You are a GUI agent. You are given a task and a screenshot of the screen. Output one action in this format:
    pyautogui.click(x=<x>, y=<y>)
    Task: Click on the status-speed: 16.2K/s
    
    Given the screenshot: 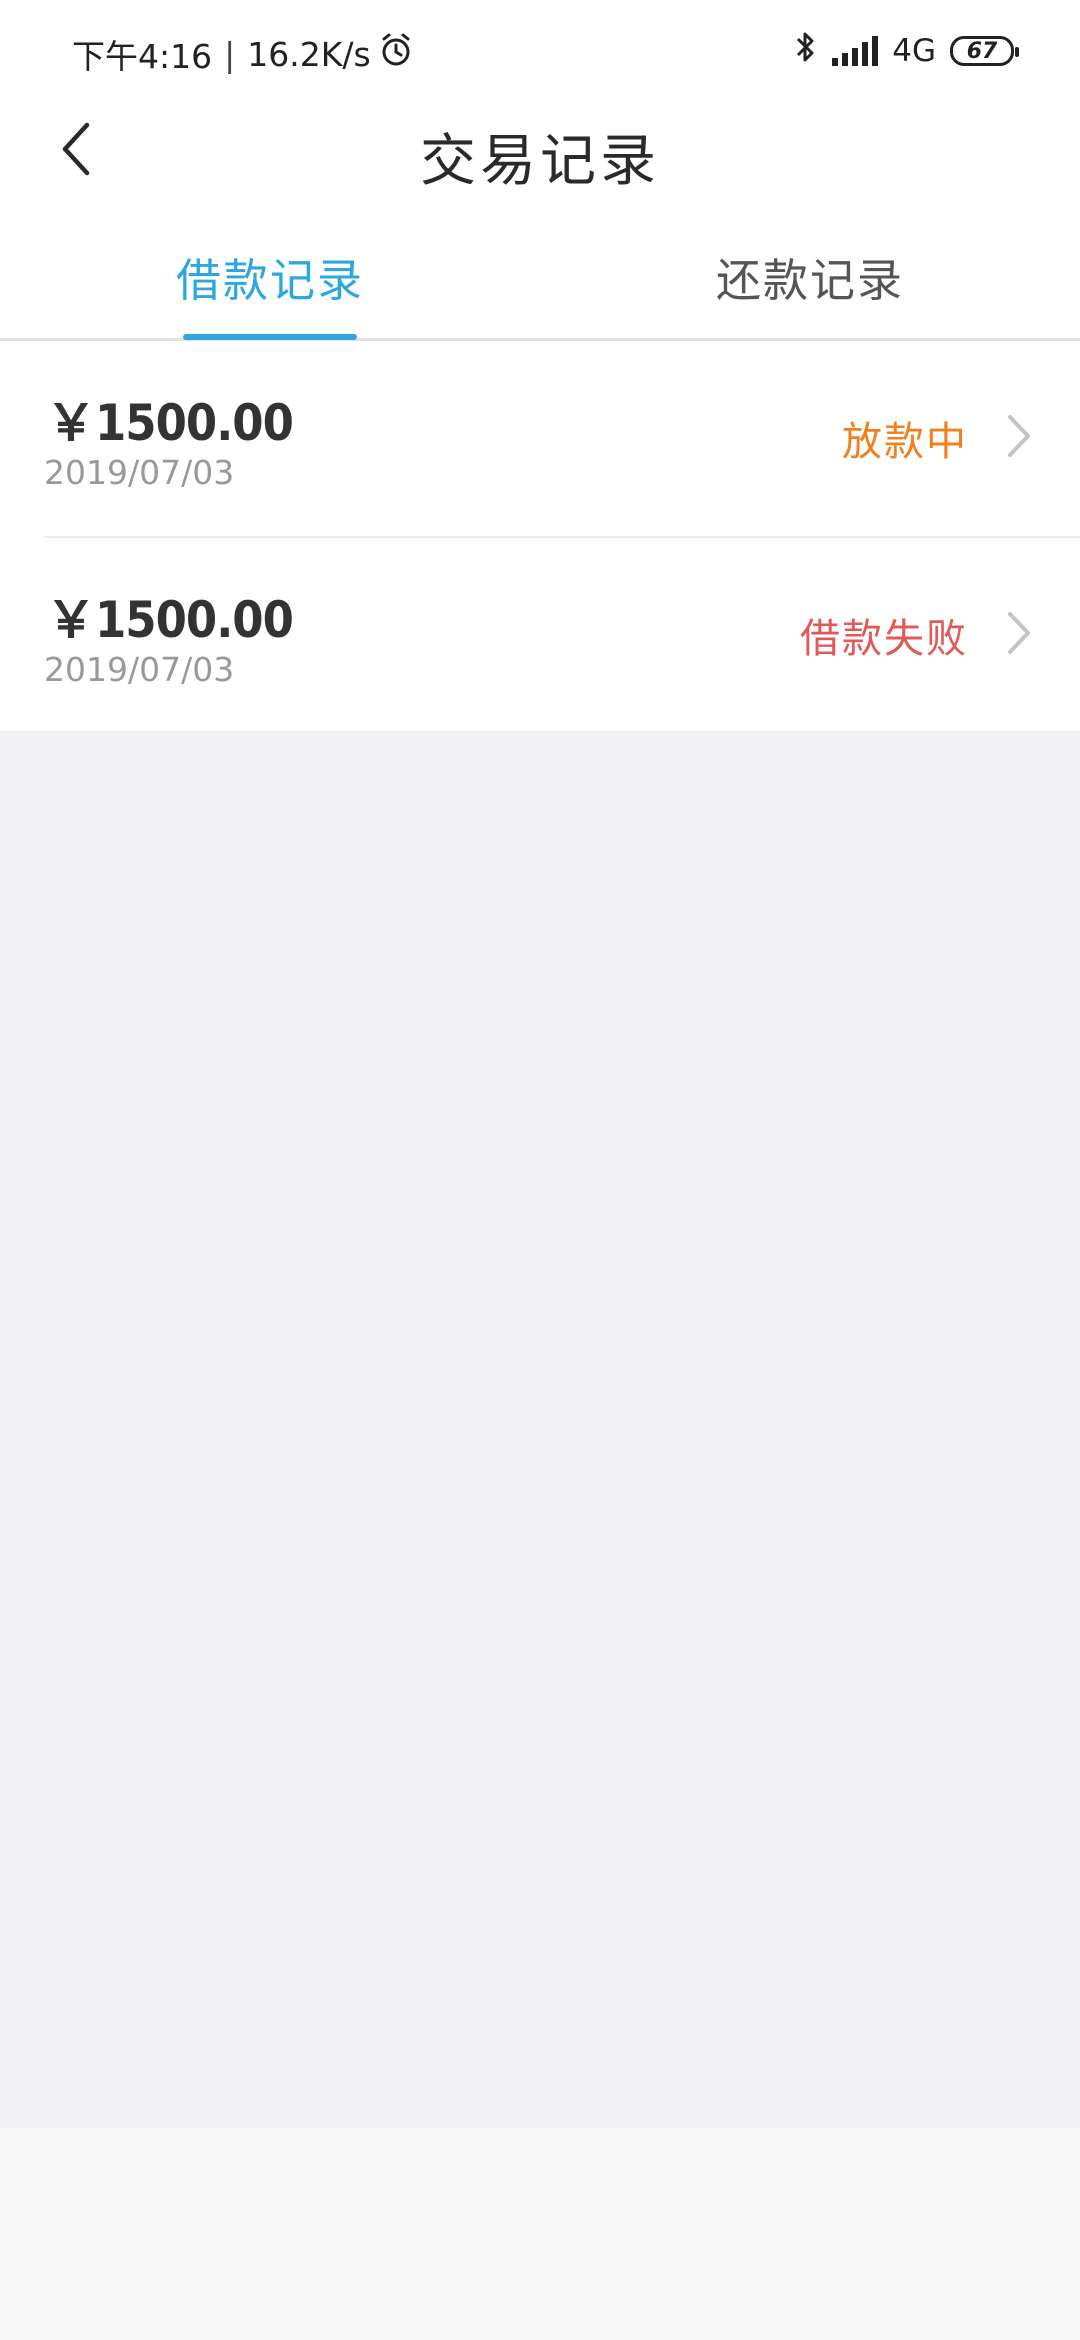 What is the action you would take?
    pyautogui.click(x=309, y=54)
    